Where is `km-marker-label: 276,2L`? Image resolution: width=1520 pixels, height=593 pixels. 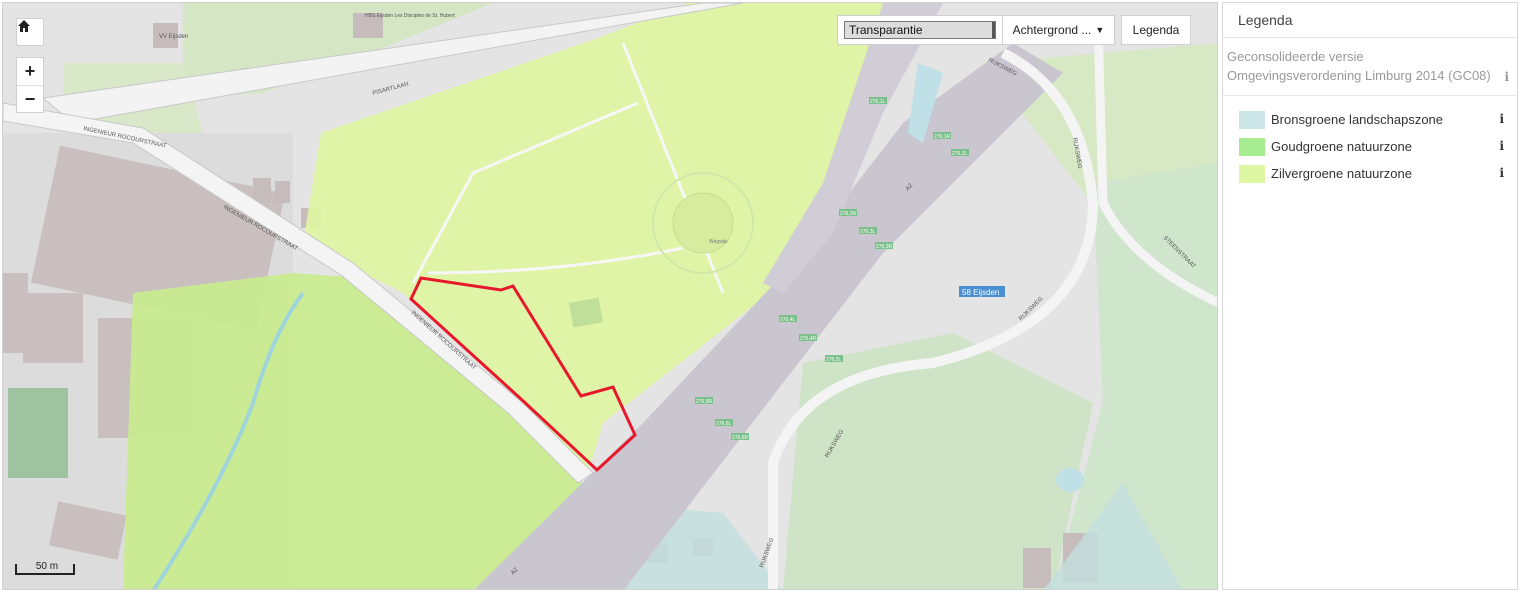
km-marker-label: 276,2L is located at coordinates (960, 154).